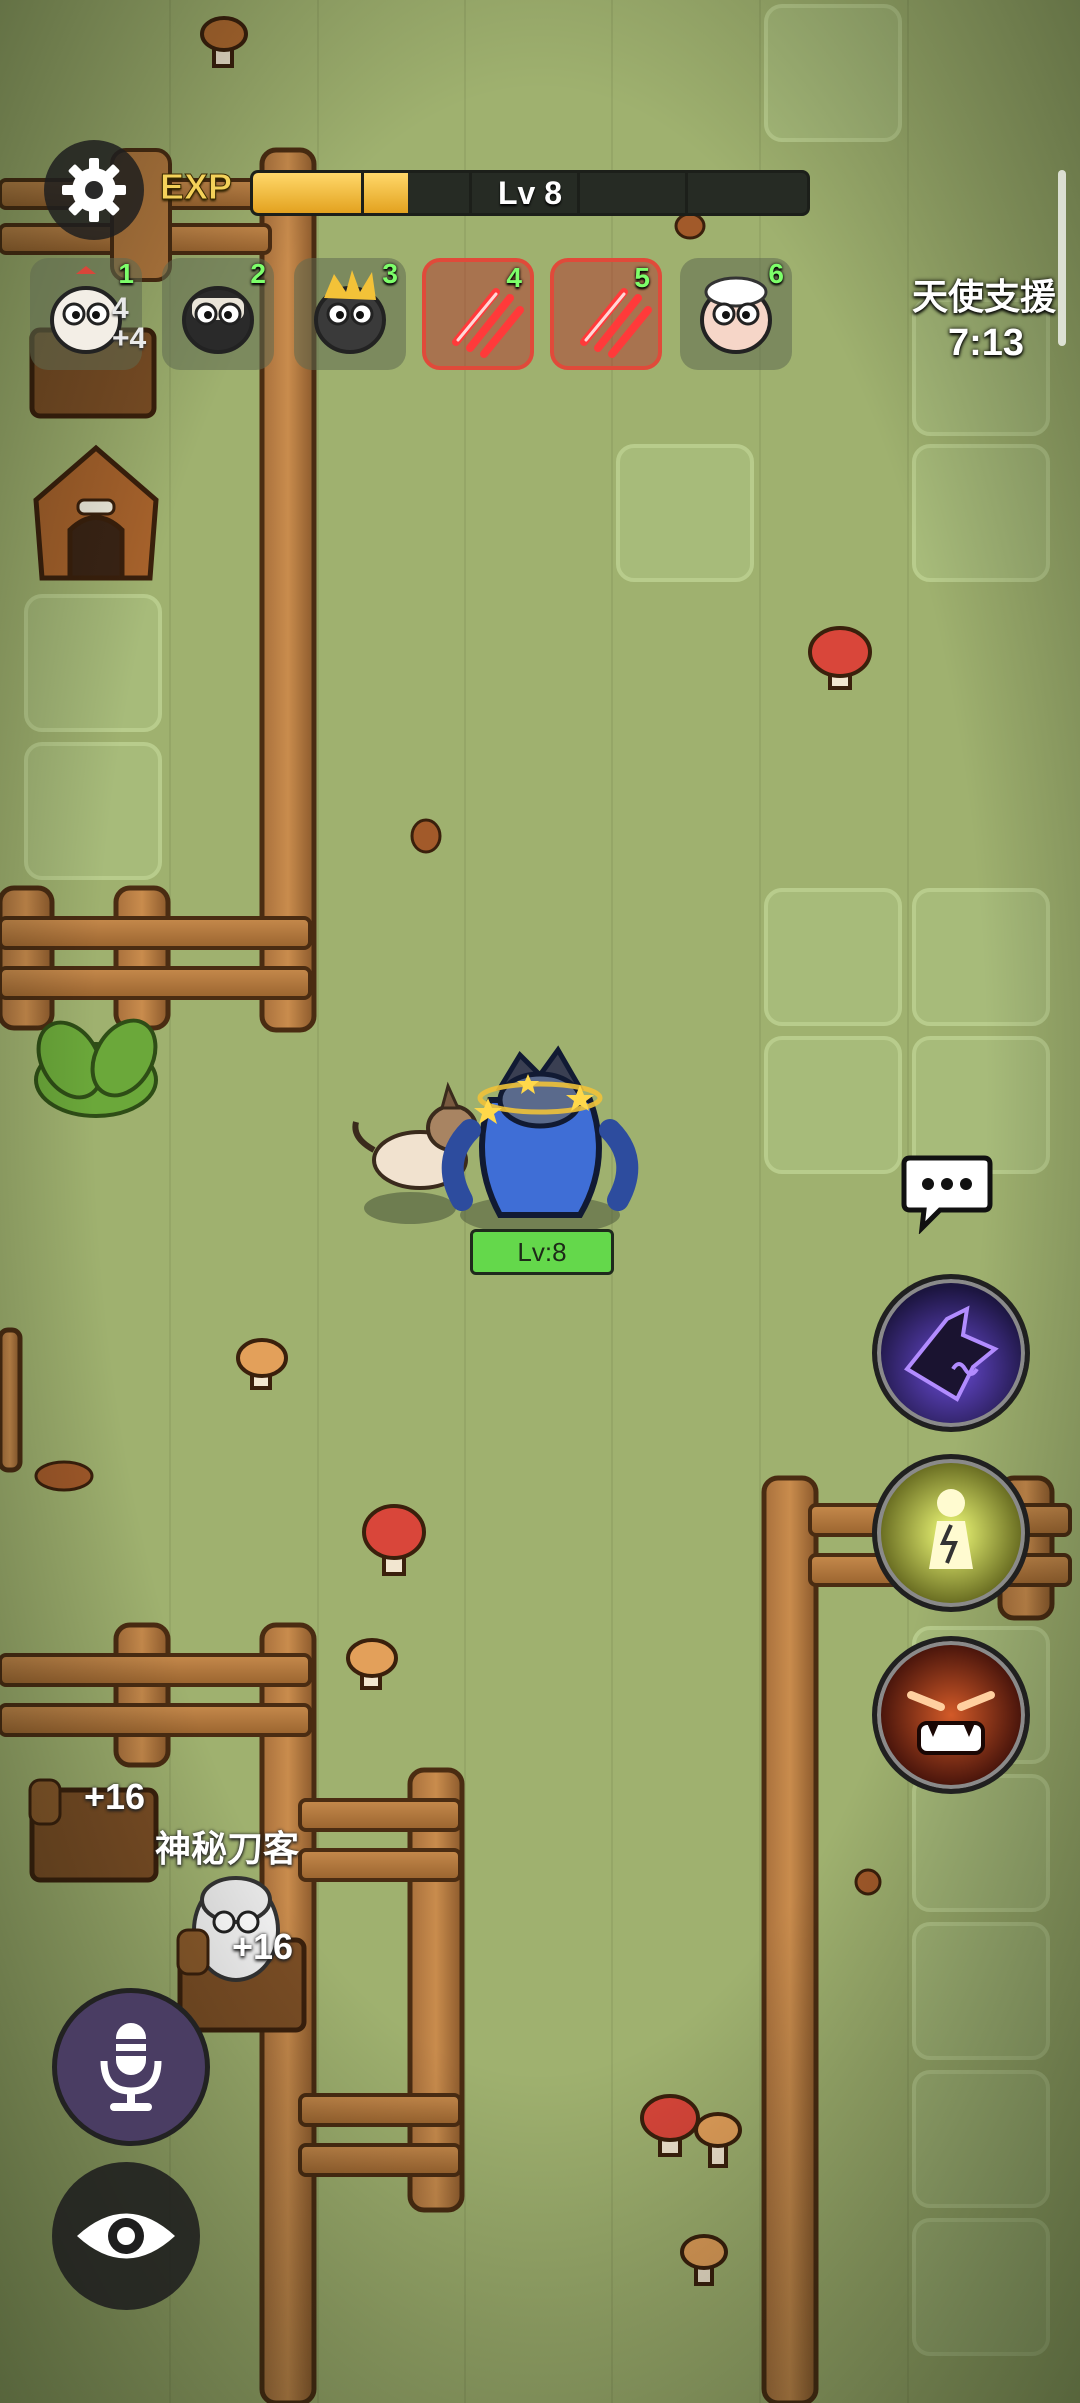 The height and width of the screenshot is (2403, 1080). I want to click on ability-slot-2: 2, so click(218, 314).